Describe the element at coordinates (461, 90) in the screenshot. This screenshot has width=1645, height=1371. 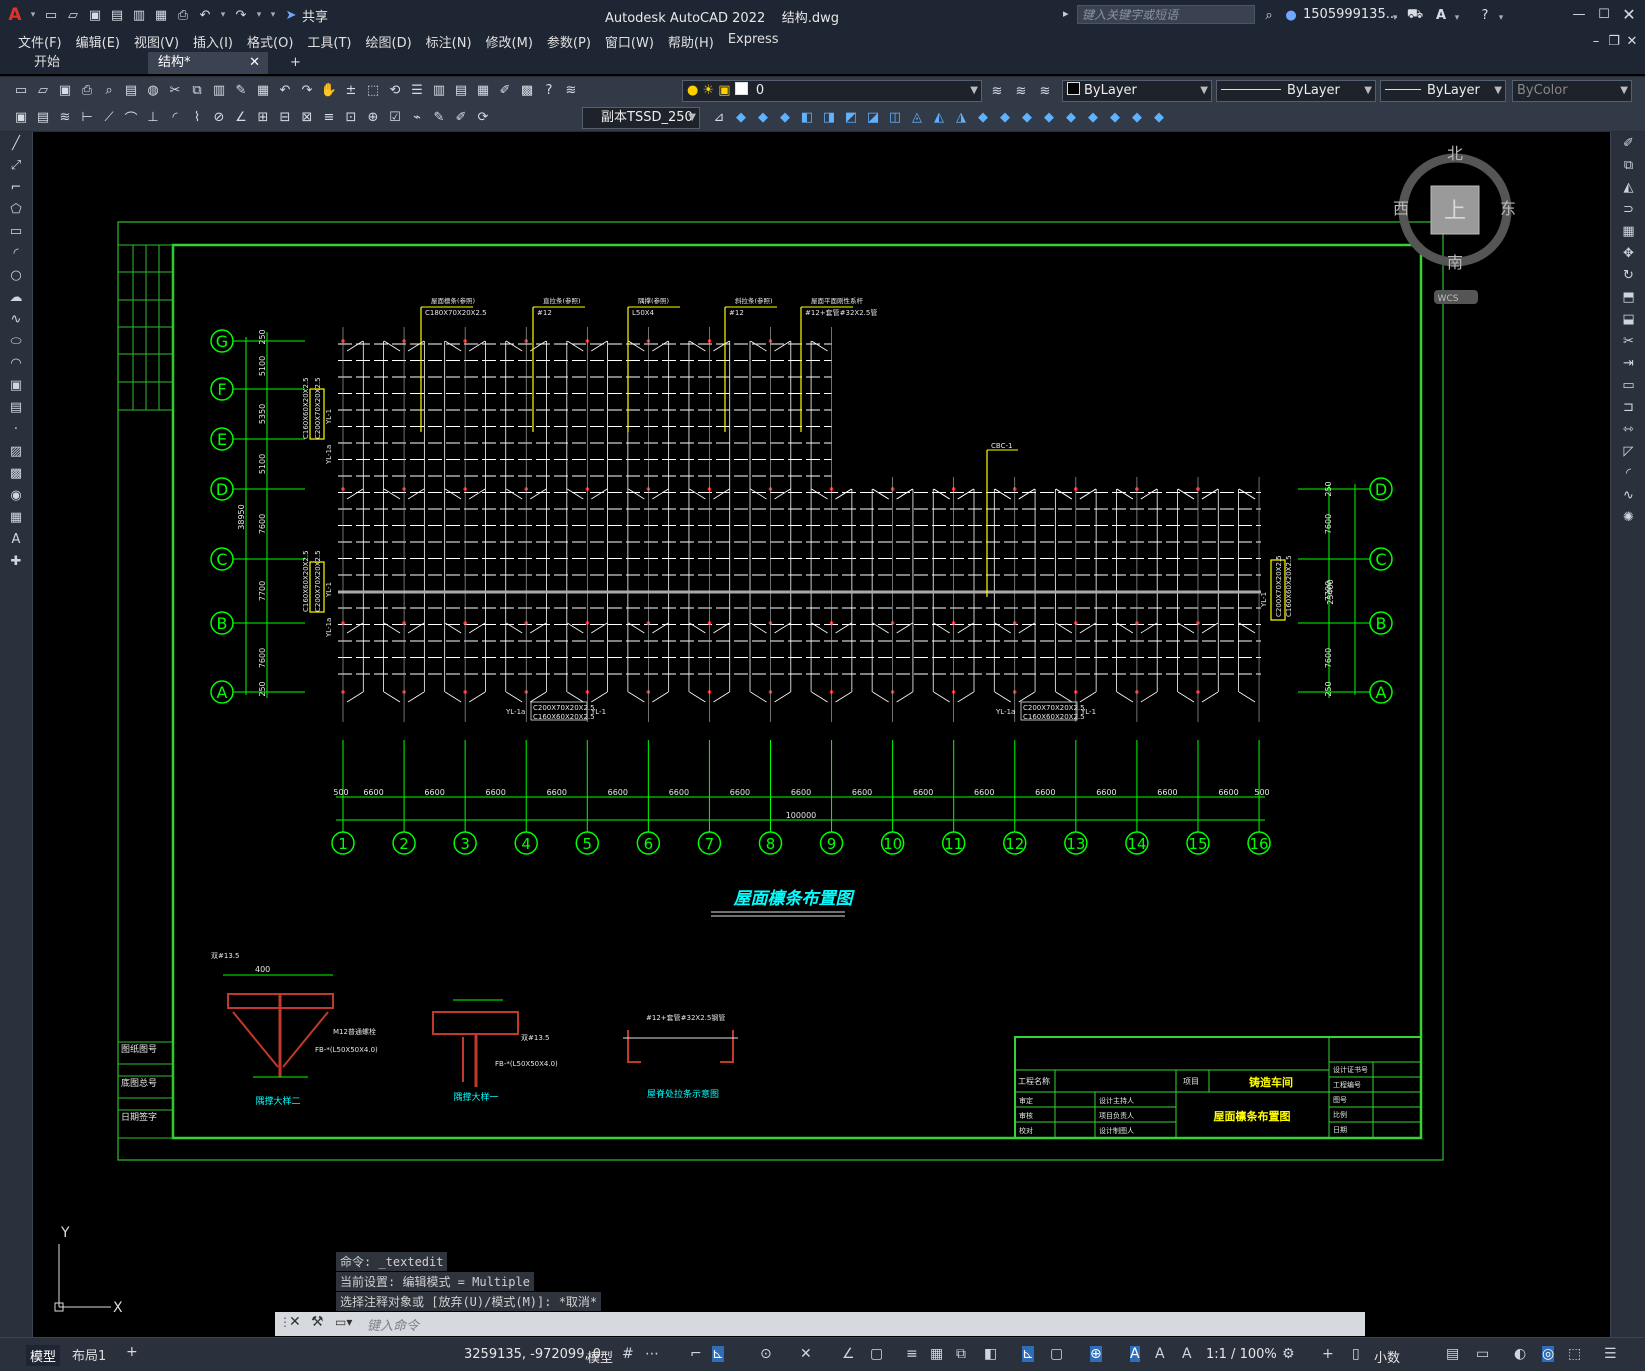
I see `tool-palettes-icon: ▤` at that location.